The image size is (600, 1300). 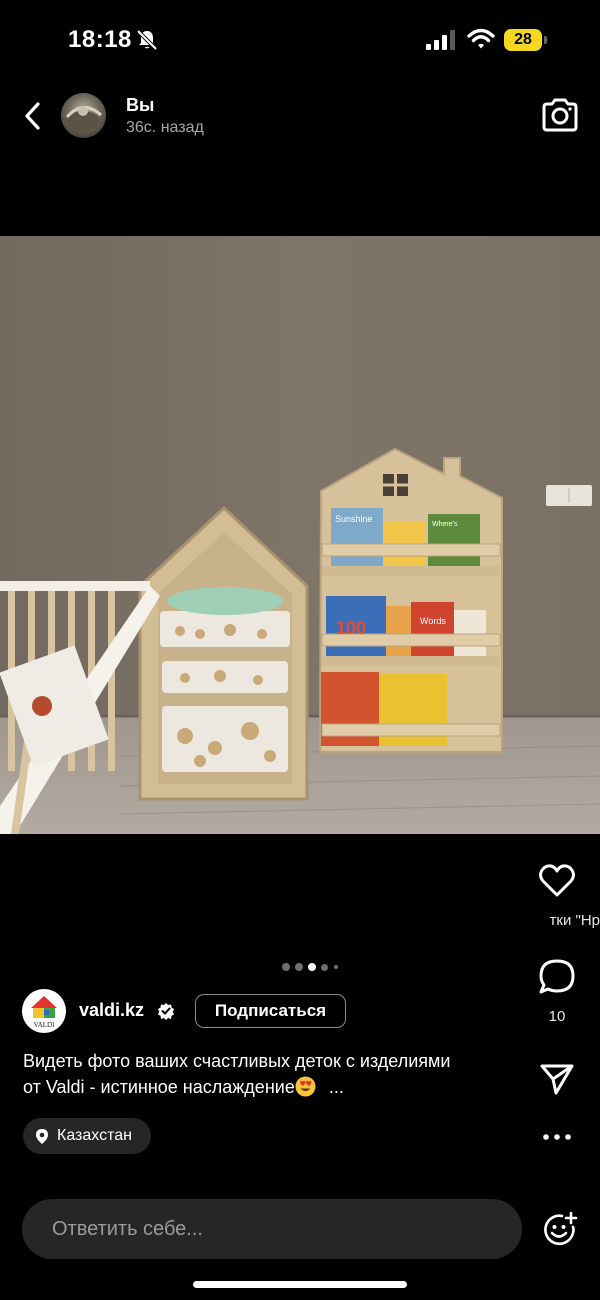 What do you see at coordinates (33, 116) in the screenshot?
I see `back-chevron-icon` at bounding box center [33, 116].